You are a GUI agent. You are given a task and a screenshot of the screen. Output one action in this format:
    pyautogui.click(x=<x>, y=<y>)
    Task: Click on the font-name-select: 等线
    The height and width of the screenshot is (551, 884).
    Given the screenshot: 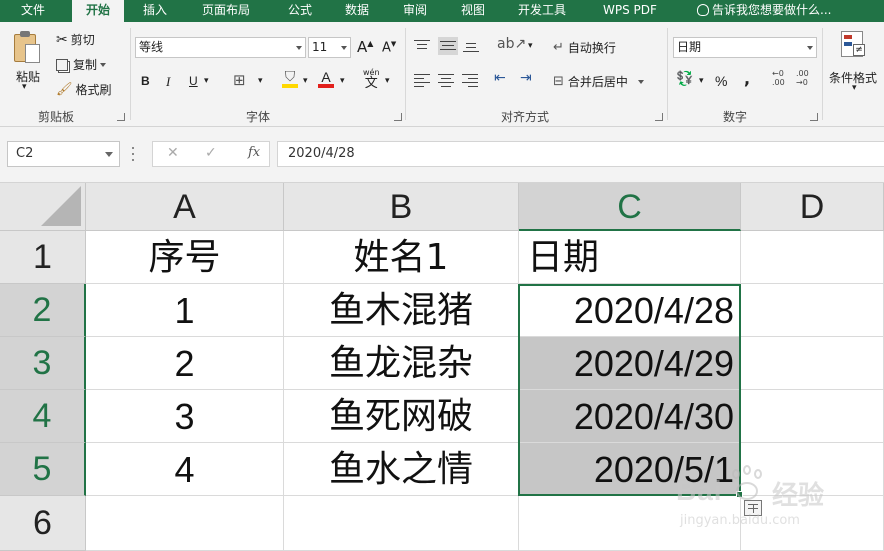 What is the action you would take?
    pyautogui.click(x=220, y=47)
    